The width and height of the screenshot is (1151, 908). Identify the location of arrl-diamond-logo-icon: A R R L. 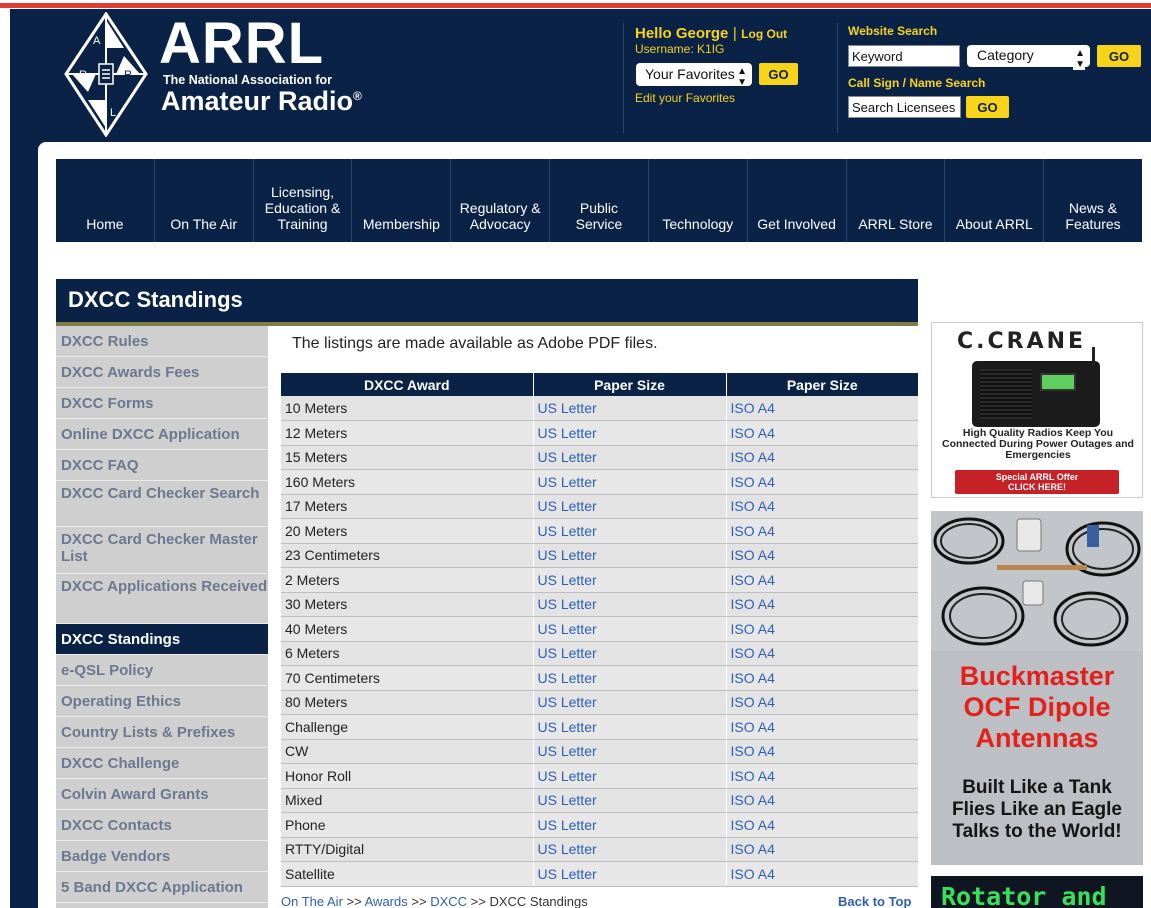
(106, 74).